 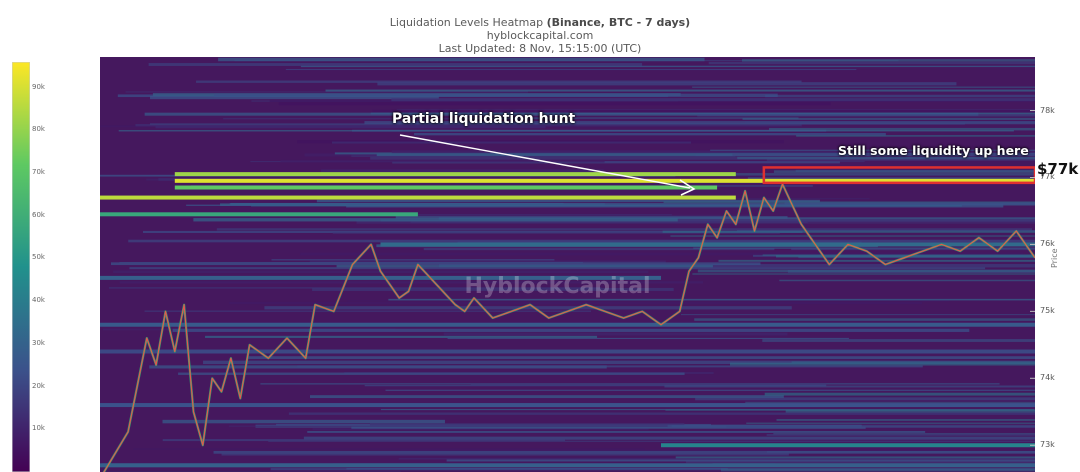 I want to click on y-tick-label: 74k, so click(x=1047, y=378).